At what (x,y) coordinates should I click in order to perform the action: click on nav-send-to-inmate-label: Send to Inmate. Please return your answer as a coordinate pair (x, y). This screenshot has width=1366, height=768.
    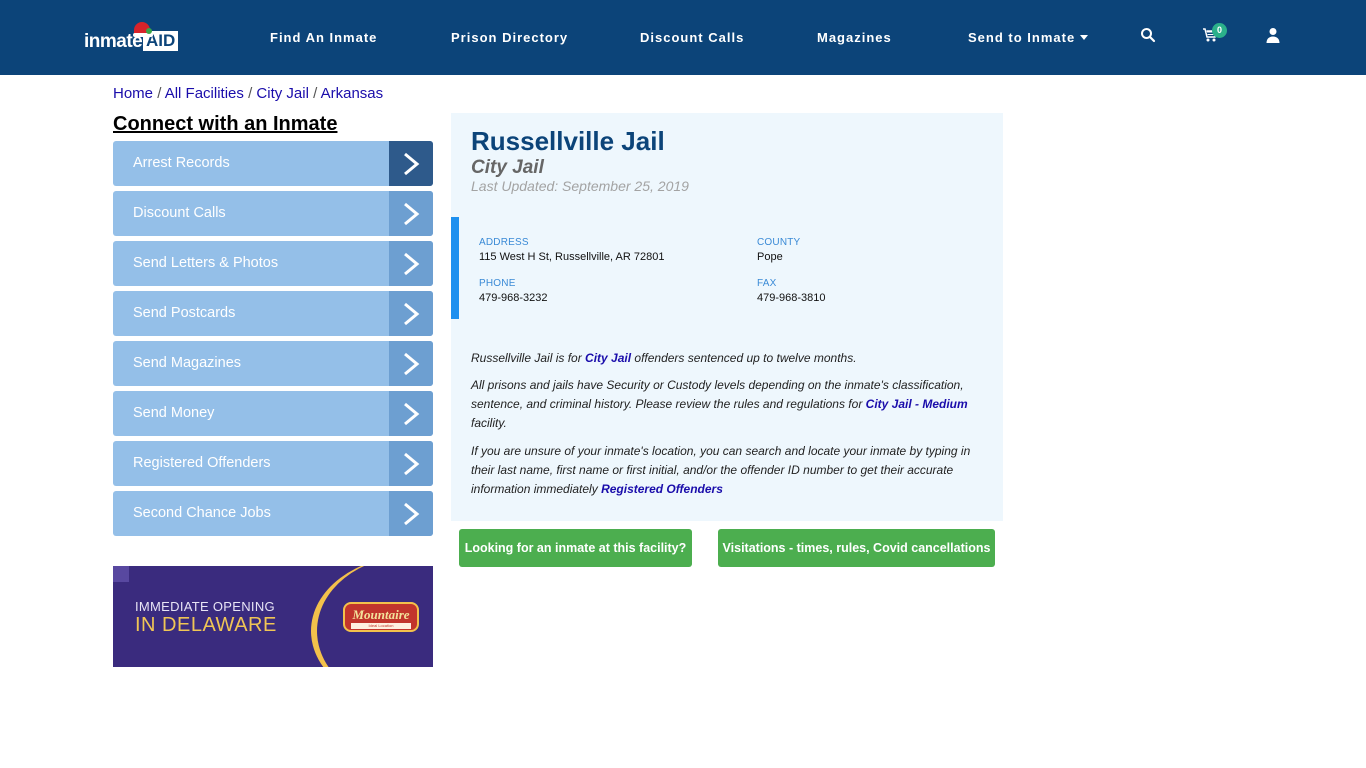
    Looking at the image, I should click on (1022, 37).